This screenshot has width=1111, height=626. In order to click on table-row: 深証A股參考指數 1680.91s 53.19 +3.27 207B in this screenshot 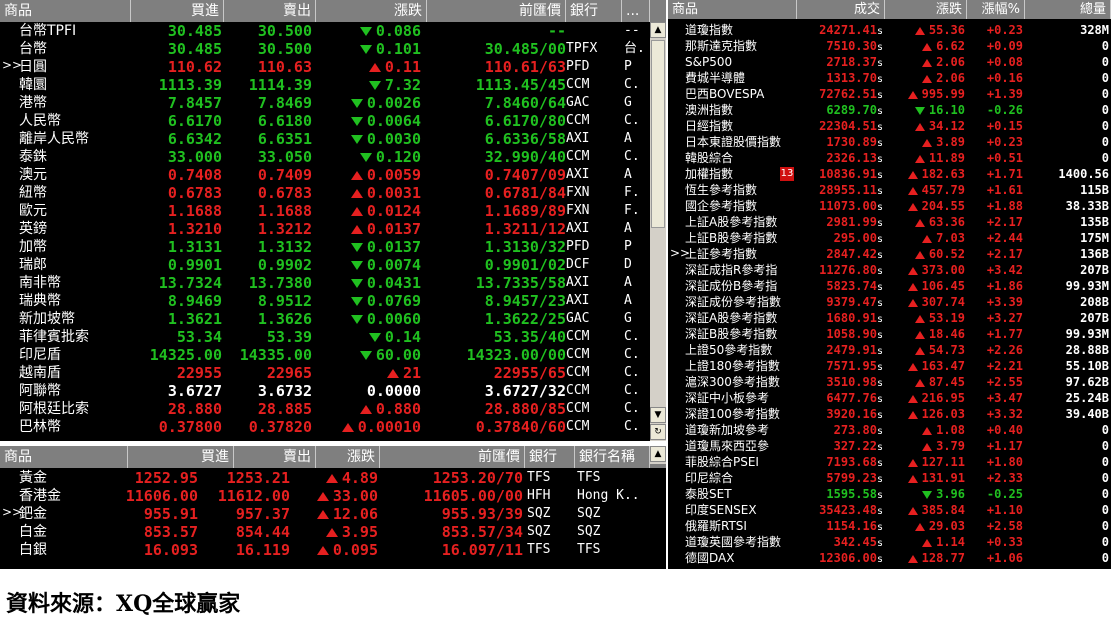, I will do `click(889, 318)`.